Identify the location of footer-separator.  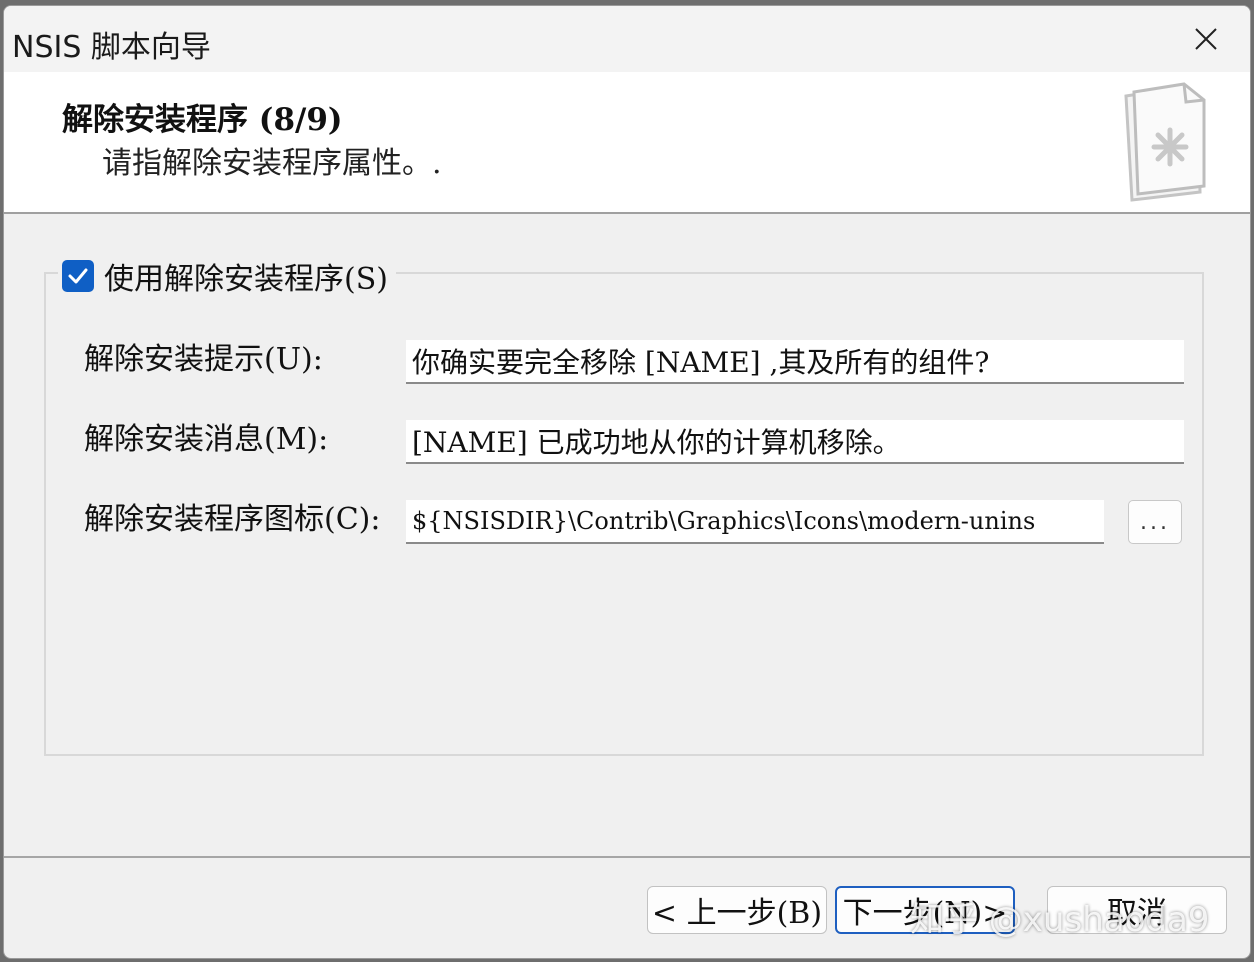
(627, 857).